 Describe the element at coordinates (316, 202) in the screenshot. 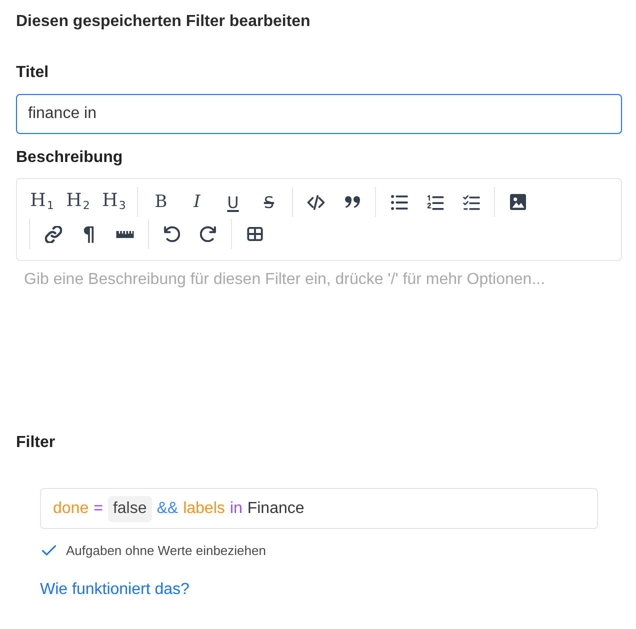

I see `code-icon` at that location.